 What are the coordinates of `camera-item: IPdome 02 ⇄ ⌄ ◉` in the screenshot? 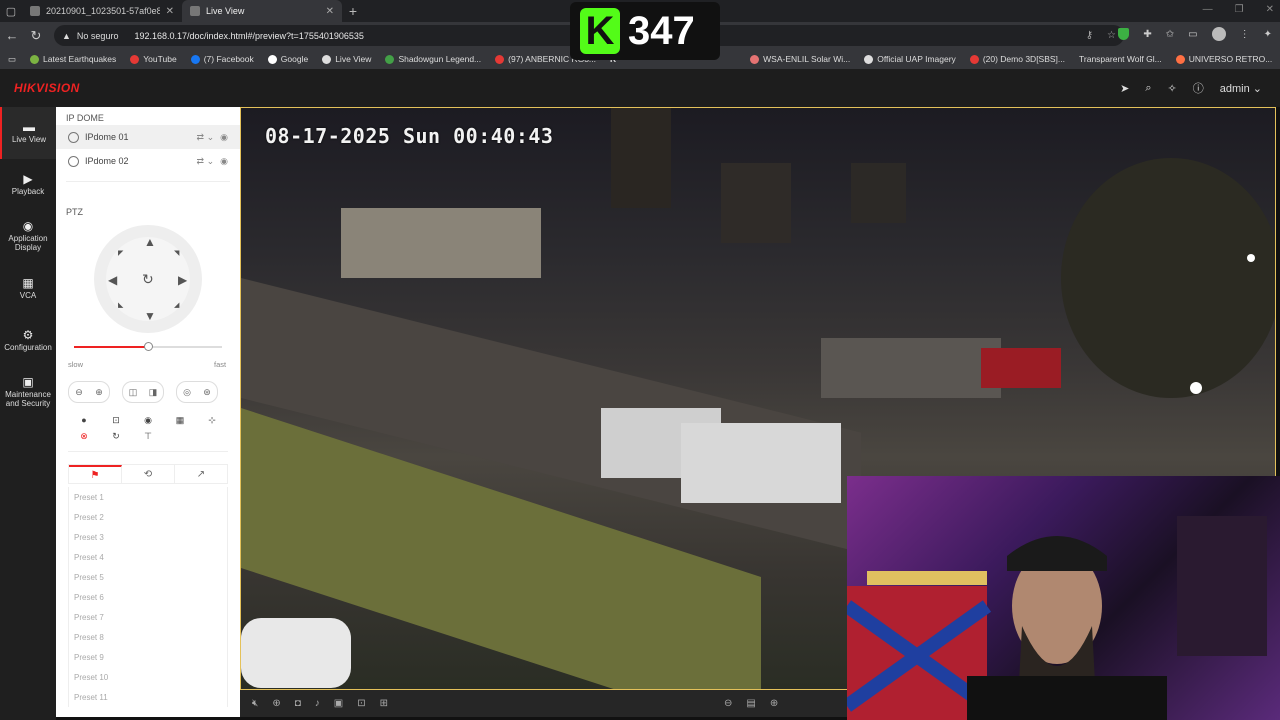 It's located at (148, 161).